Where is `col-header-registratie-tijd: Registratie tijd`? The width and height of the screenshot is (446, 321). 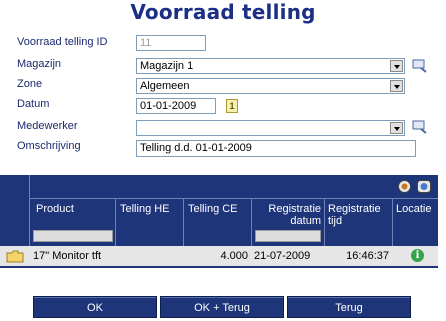 col-header-registratie-tijd: Registratie tijd is located at coordinates (359, 215).